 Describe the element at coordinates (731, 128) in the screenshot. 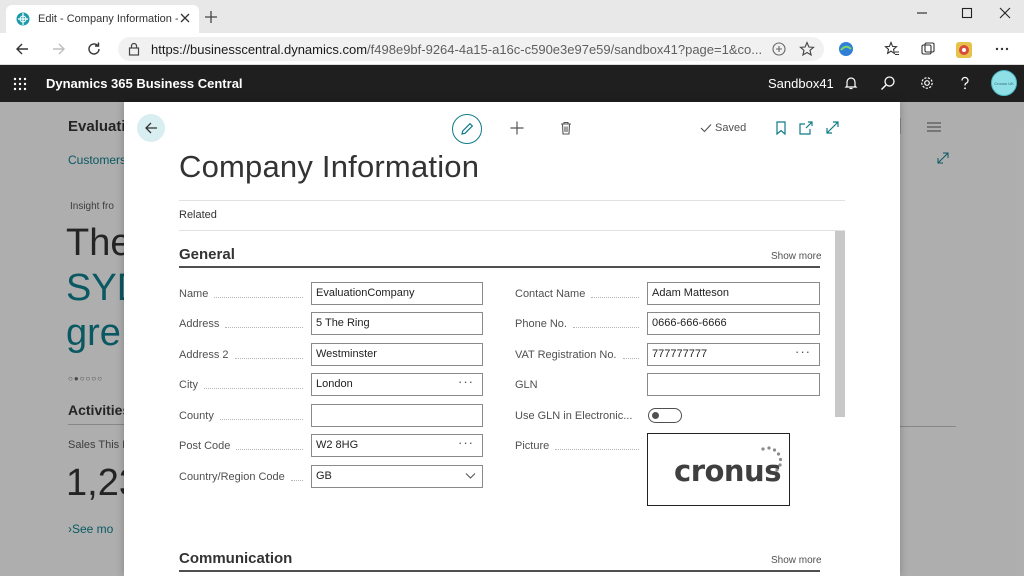

I see `saved-label: Saved` at that location.